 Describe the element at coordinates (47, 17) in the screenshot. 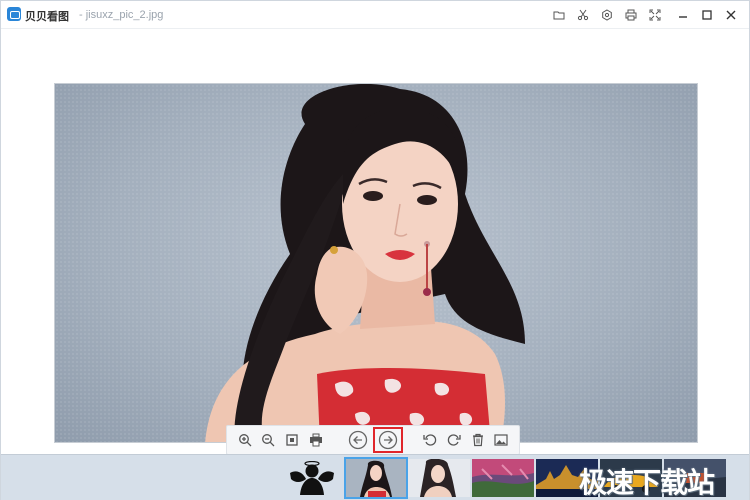

I see `app-name: 贝贝看图` at that location.